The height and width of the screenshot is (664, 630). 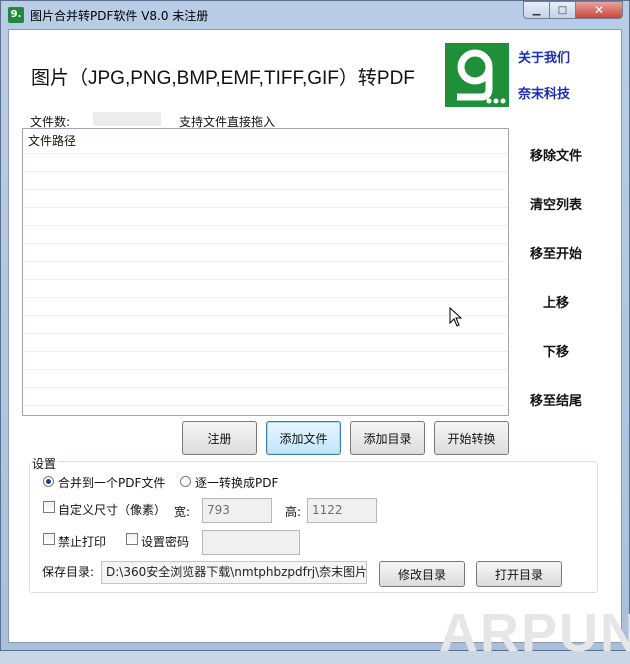 What do you see at coordinates (127, 119) in the screenshot?
I see `file-count-value` at bounding box center [127, 119].